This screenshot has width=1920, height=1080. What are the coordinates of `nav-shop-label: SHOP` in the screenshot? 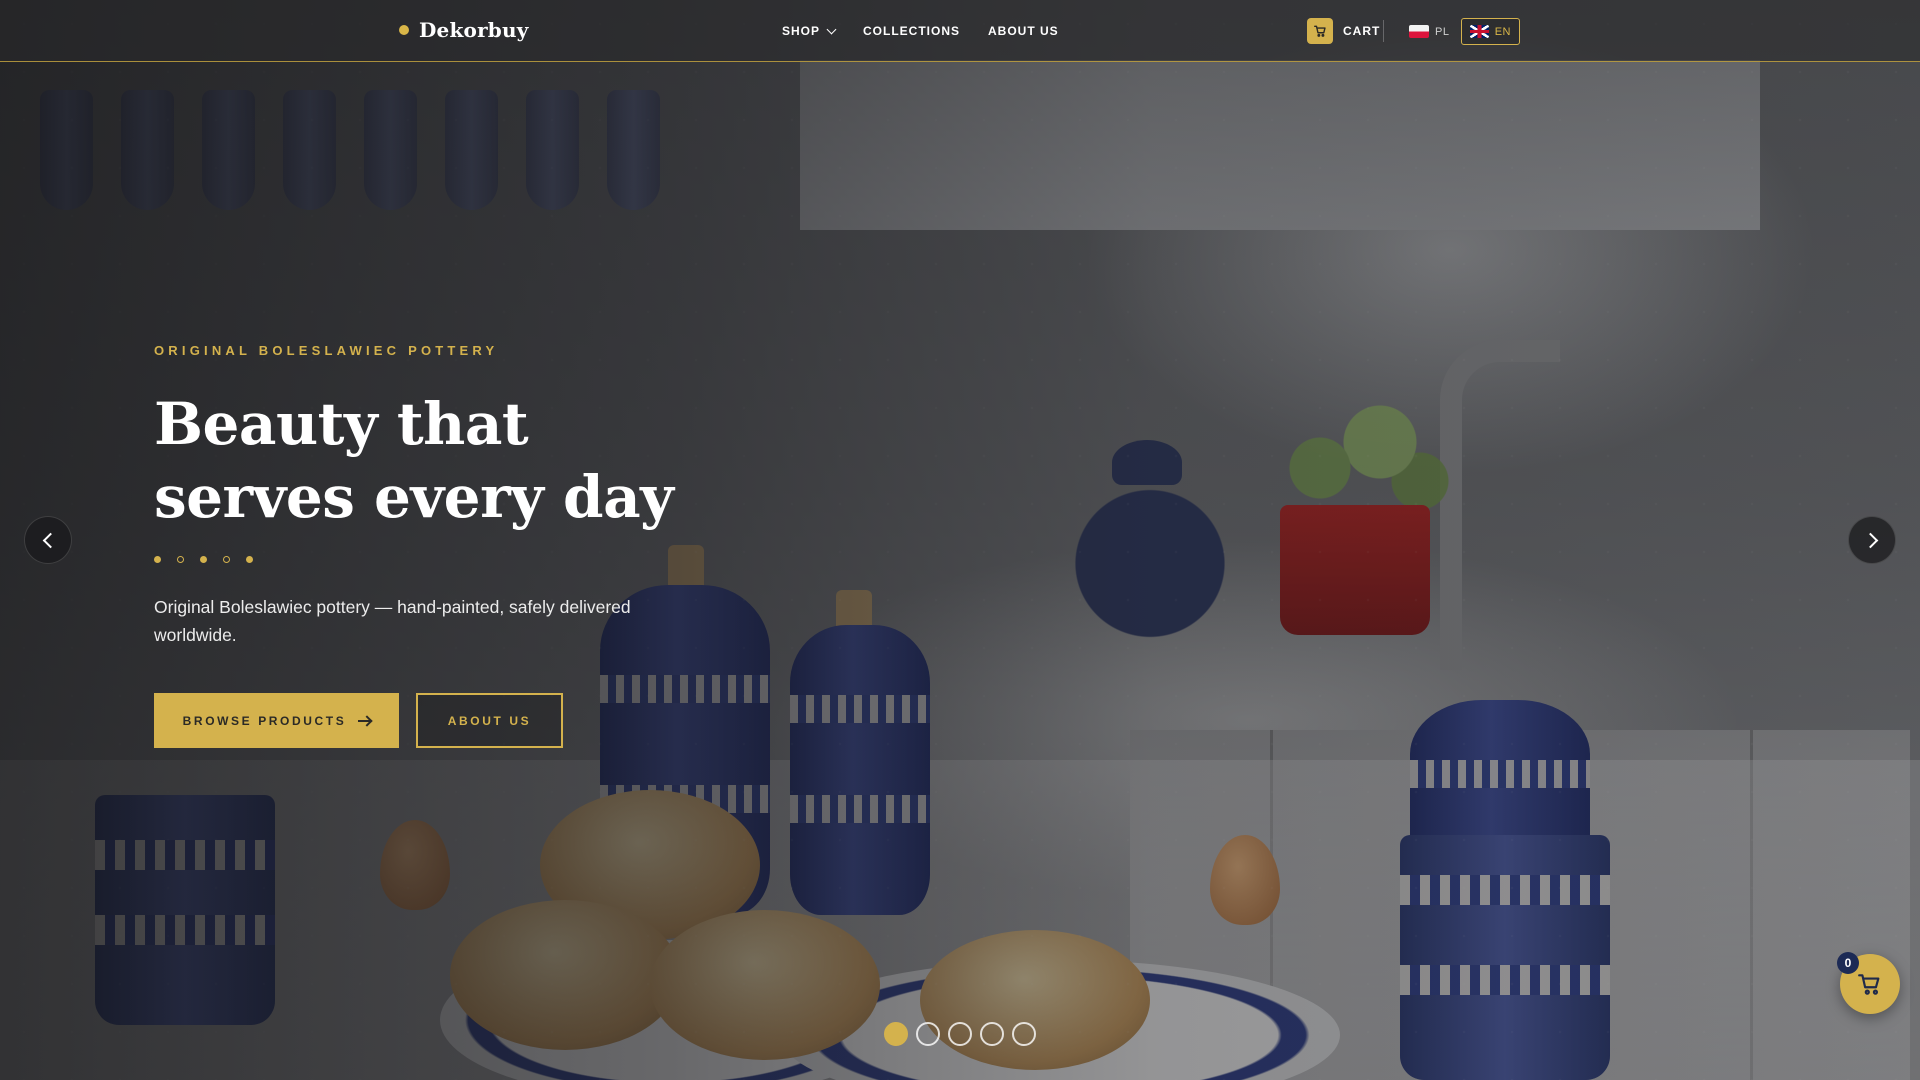 It's located at (801, 31).